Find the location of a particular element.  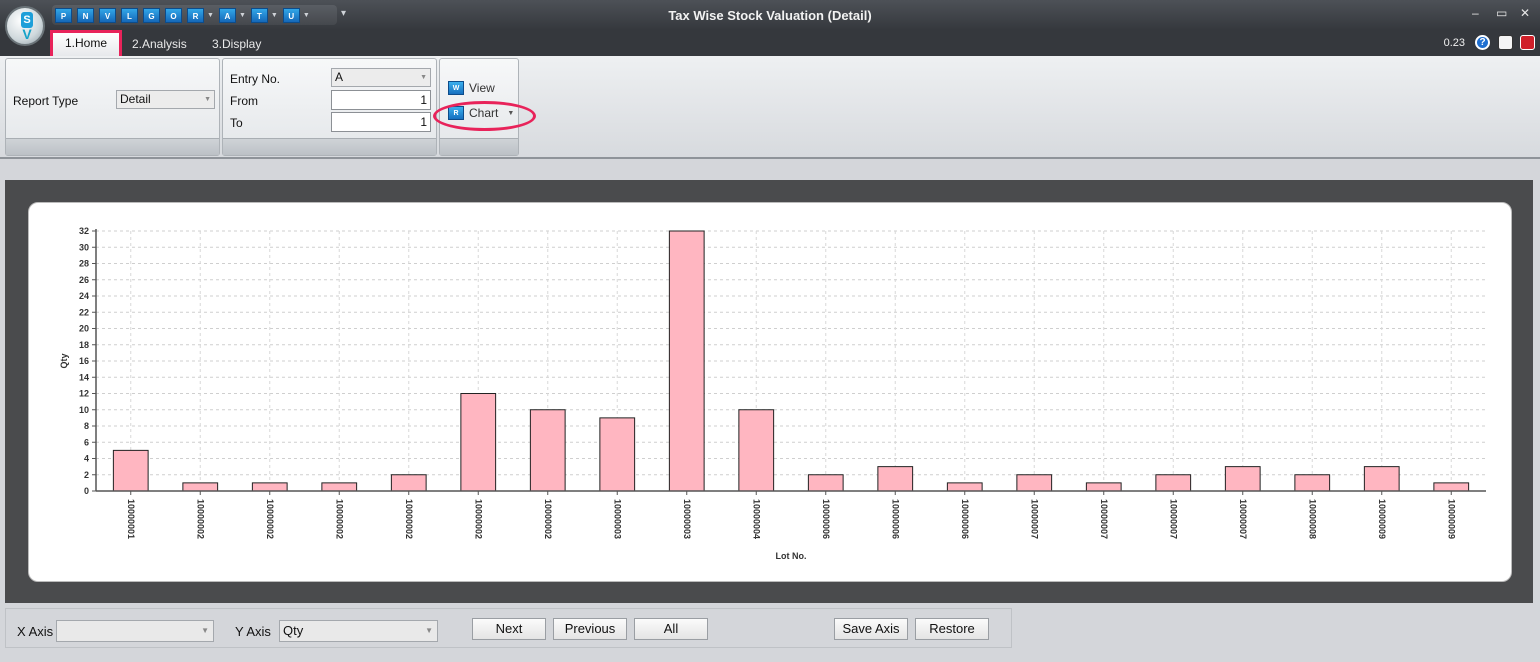

from-input: 1 is located at coordinates (381, 100).